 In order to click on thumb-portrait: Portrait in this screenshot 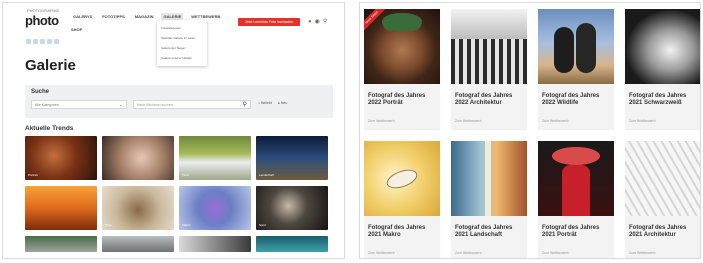, I will do `click(61, 158)`.